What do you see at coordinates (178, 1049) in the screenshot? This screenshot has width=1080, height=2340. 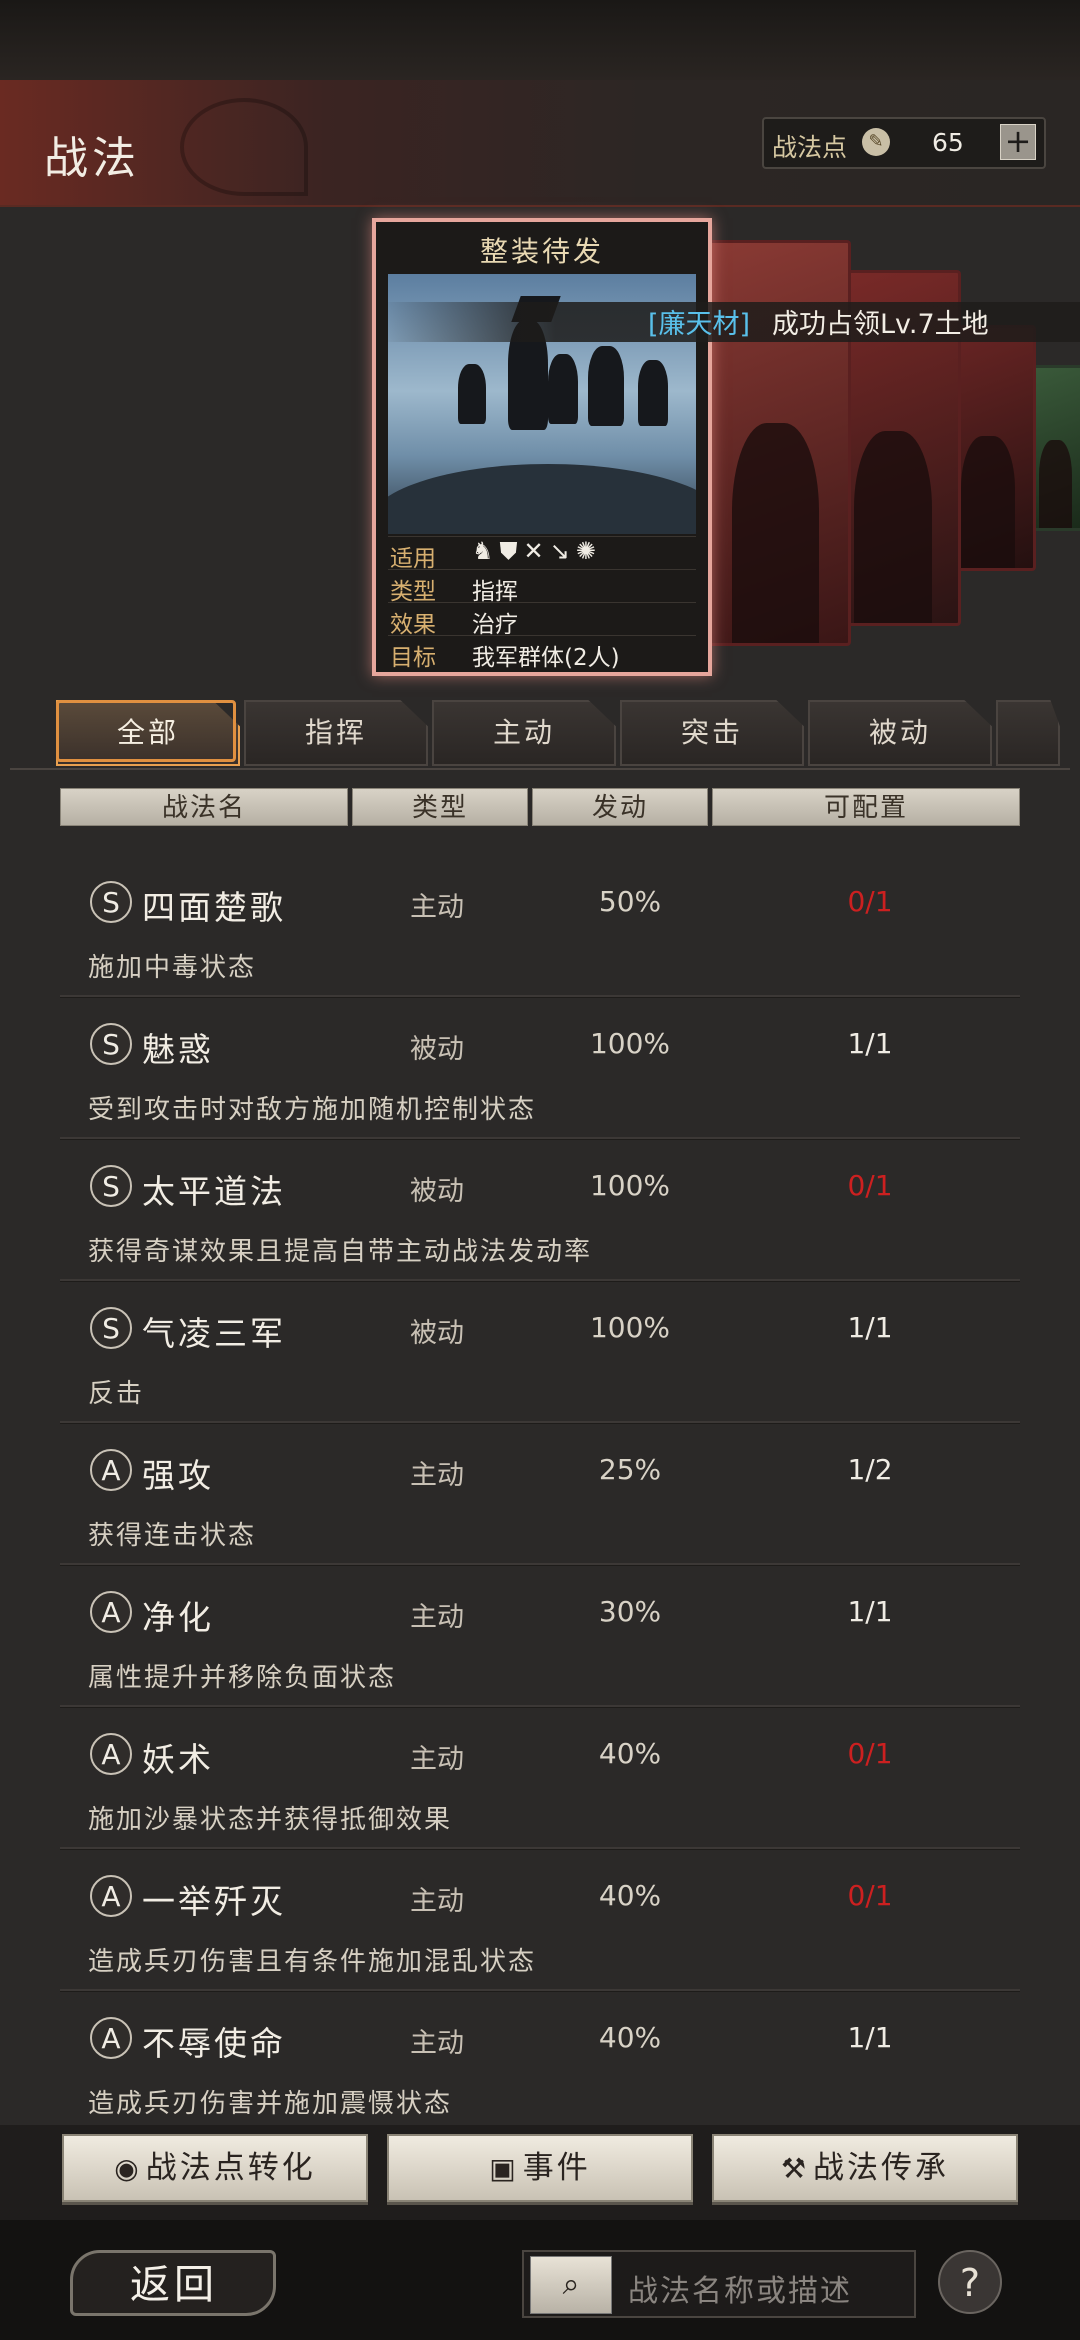 I see `tactic-name: 魅惑` at bounding box center [178, 1049].